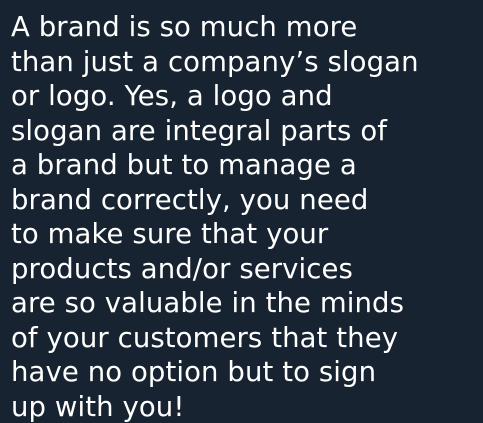  What do you see at coordinates (172, 96) in the screenshot?
I see `quote-line: or logo. Yes, a logo and` at bounding box center [172, 96].